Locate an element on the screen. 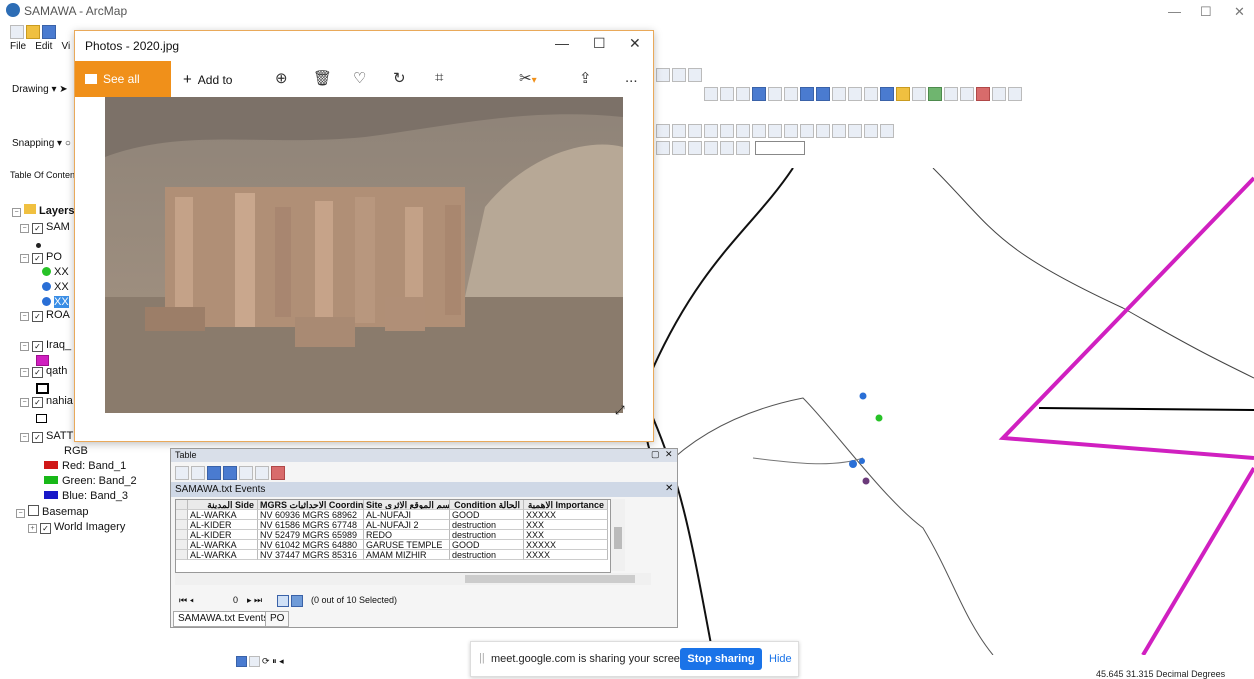 The width and height of the screenshot is (1254, 679). toc-layer-satt: − ✓ SATT is located at coordinates (46, 436).